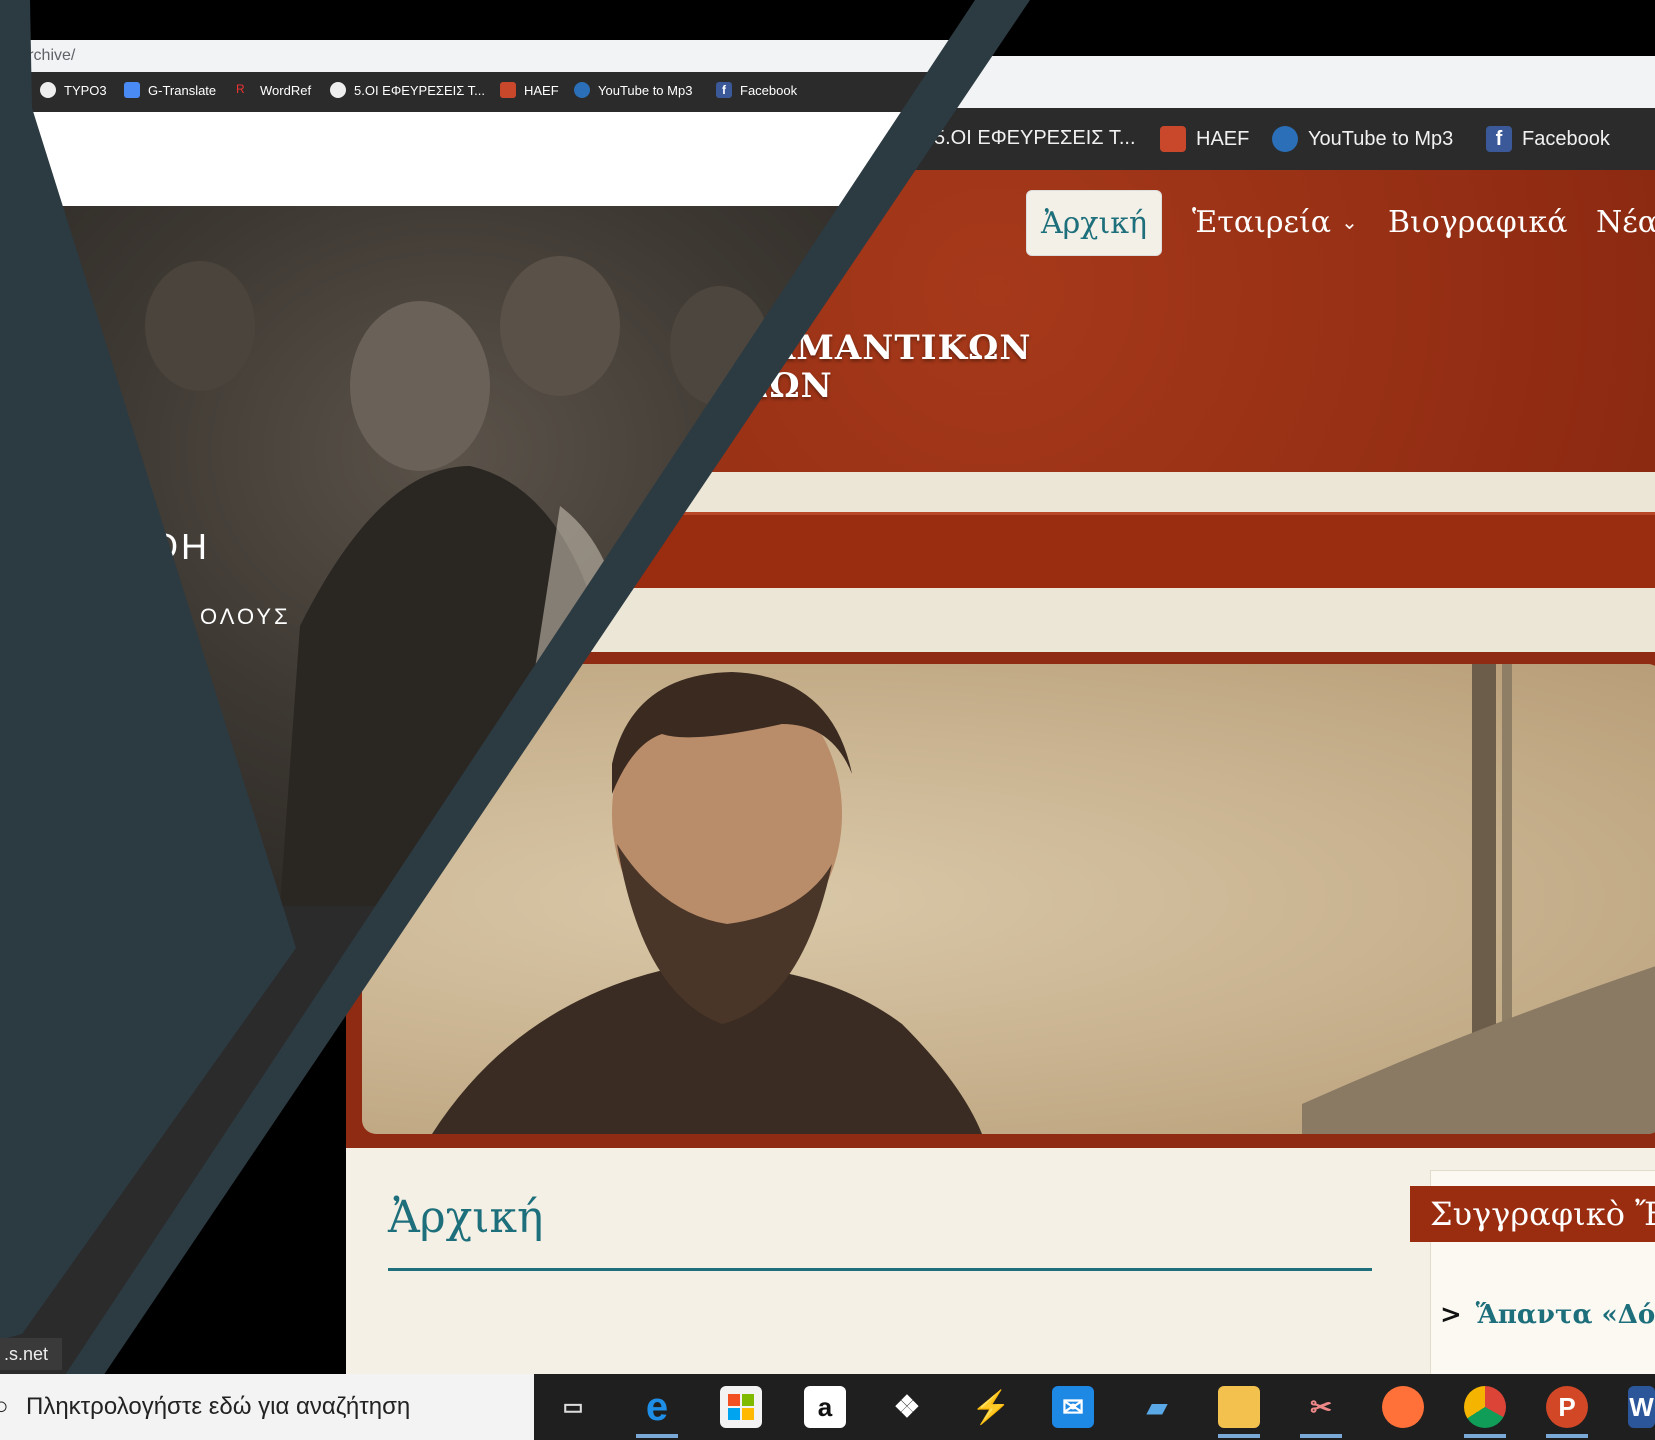  What do you see at coordinates (182, 90) in the screenshot?
I see `bookmark-label: G-Translate` at bounding box center [182, 90].